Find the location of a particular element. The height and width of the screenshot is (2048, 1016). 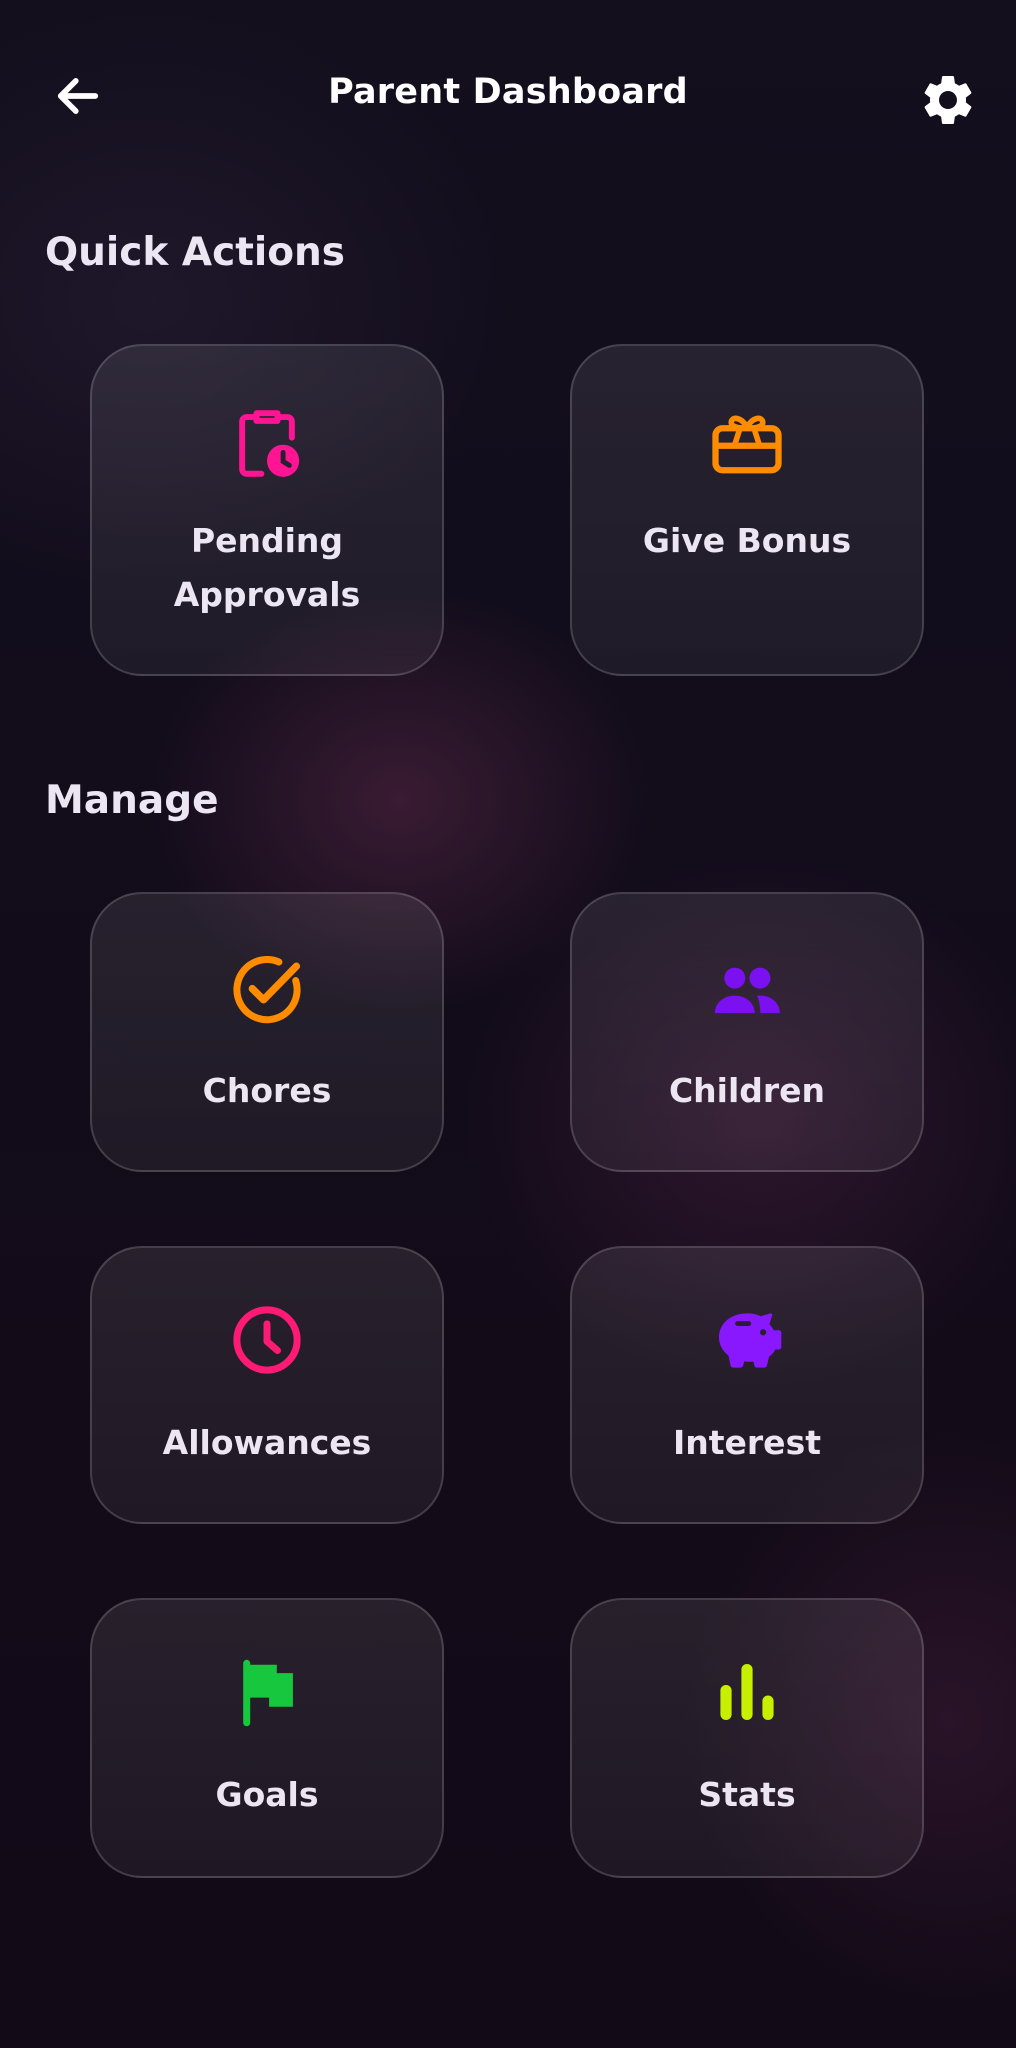

interest-card: Interest is located at coordinates (747, 1385).